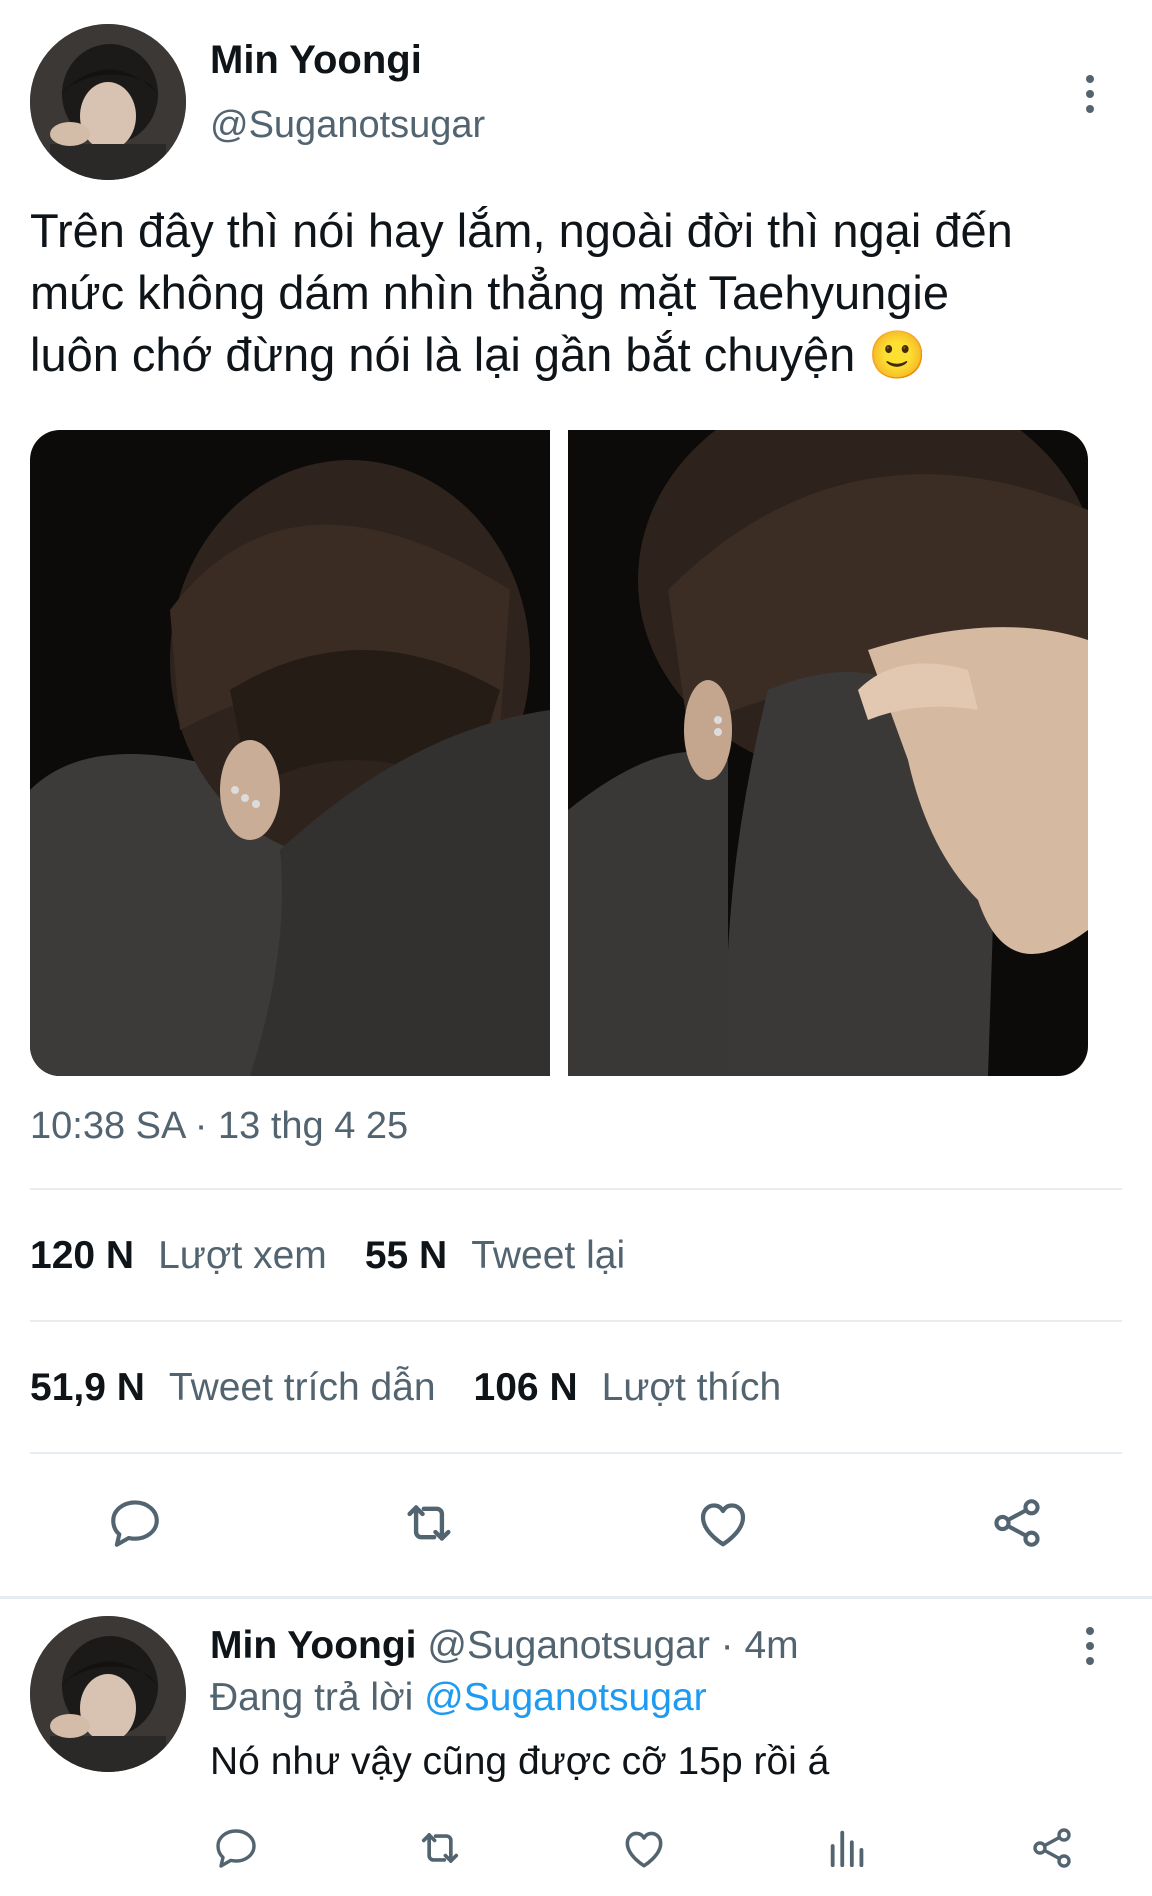 The image size is (1152, 1896). Describe the element at coordinates (313, 1645) in the screenshot. I see `reply-author-name: Min Yoongi` at that location.